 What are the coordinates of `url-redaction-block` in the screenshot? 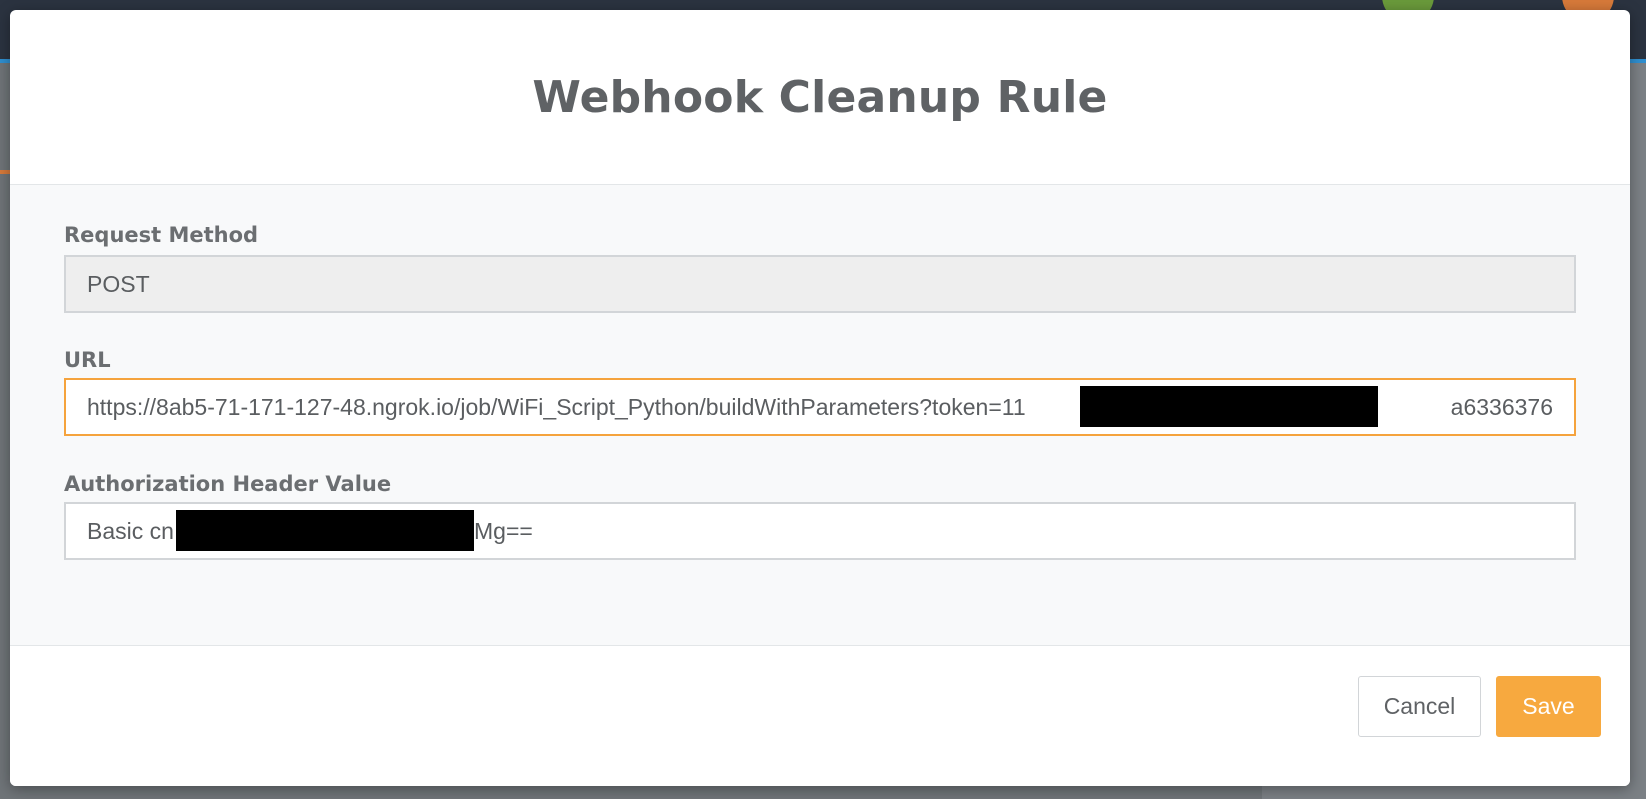 It's located at (1229, 406).